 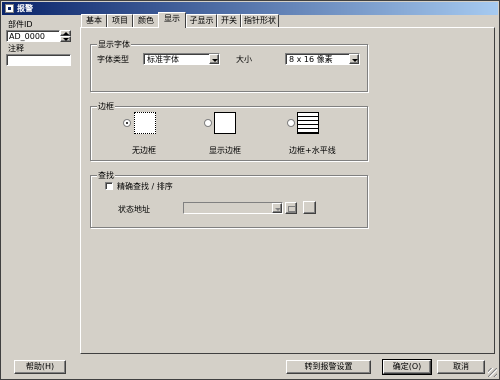 What do you see at coordinates (38, 60) in the screenshot?
I see `comment-field` at bounding box center [38, 60].